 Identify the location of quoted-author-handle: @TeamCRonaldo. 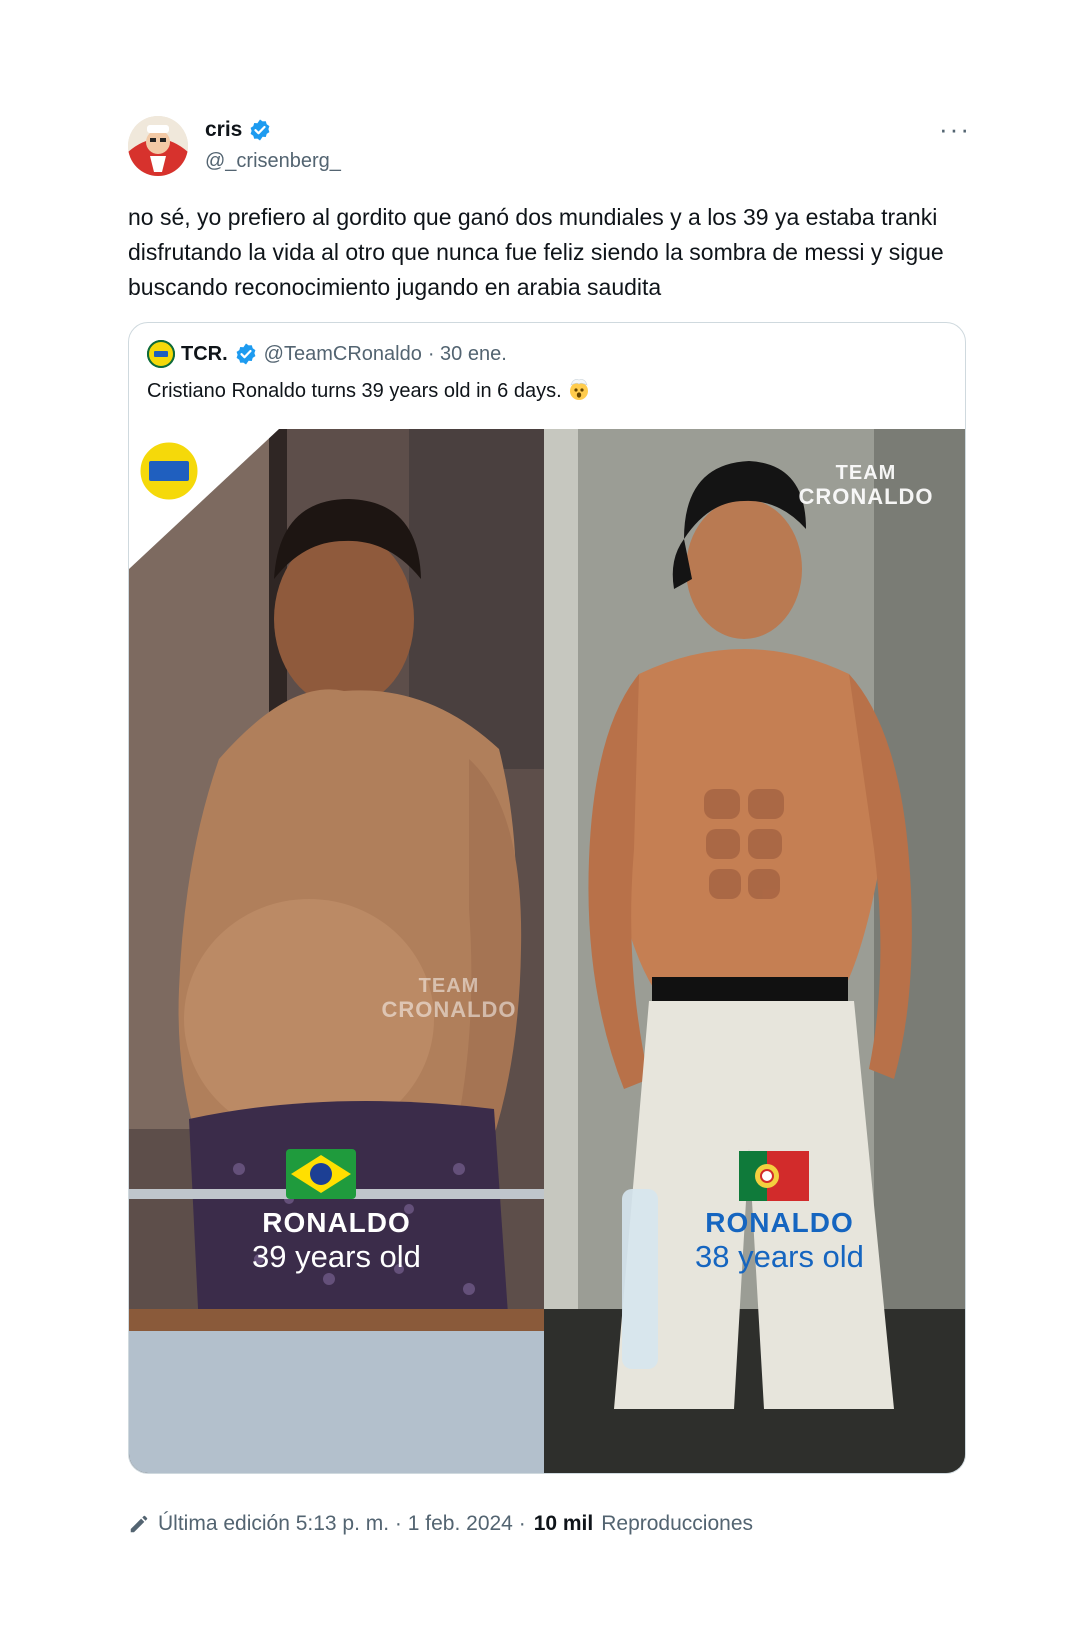
(343, 354).